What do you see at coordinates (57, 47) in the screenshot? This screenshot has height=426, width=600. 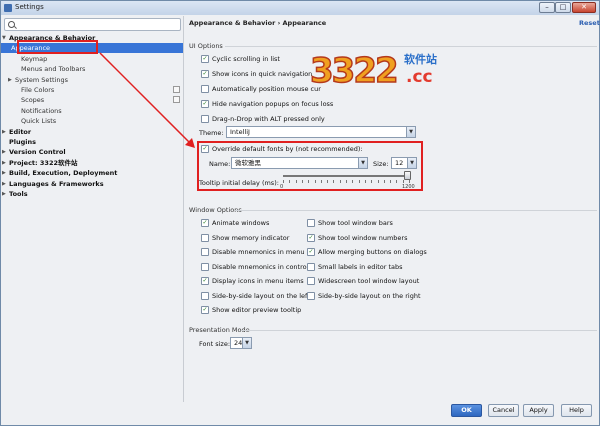 I see `highlight-box-appearance` at bounding box center [57, 47].